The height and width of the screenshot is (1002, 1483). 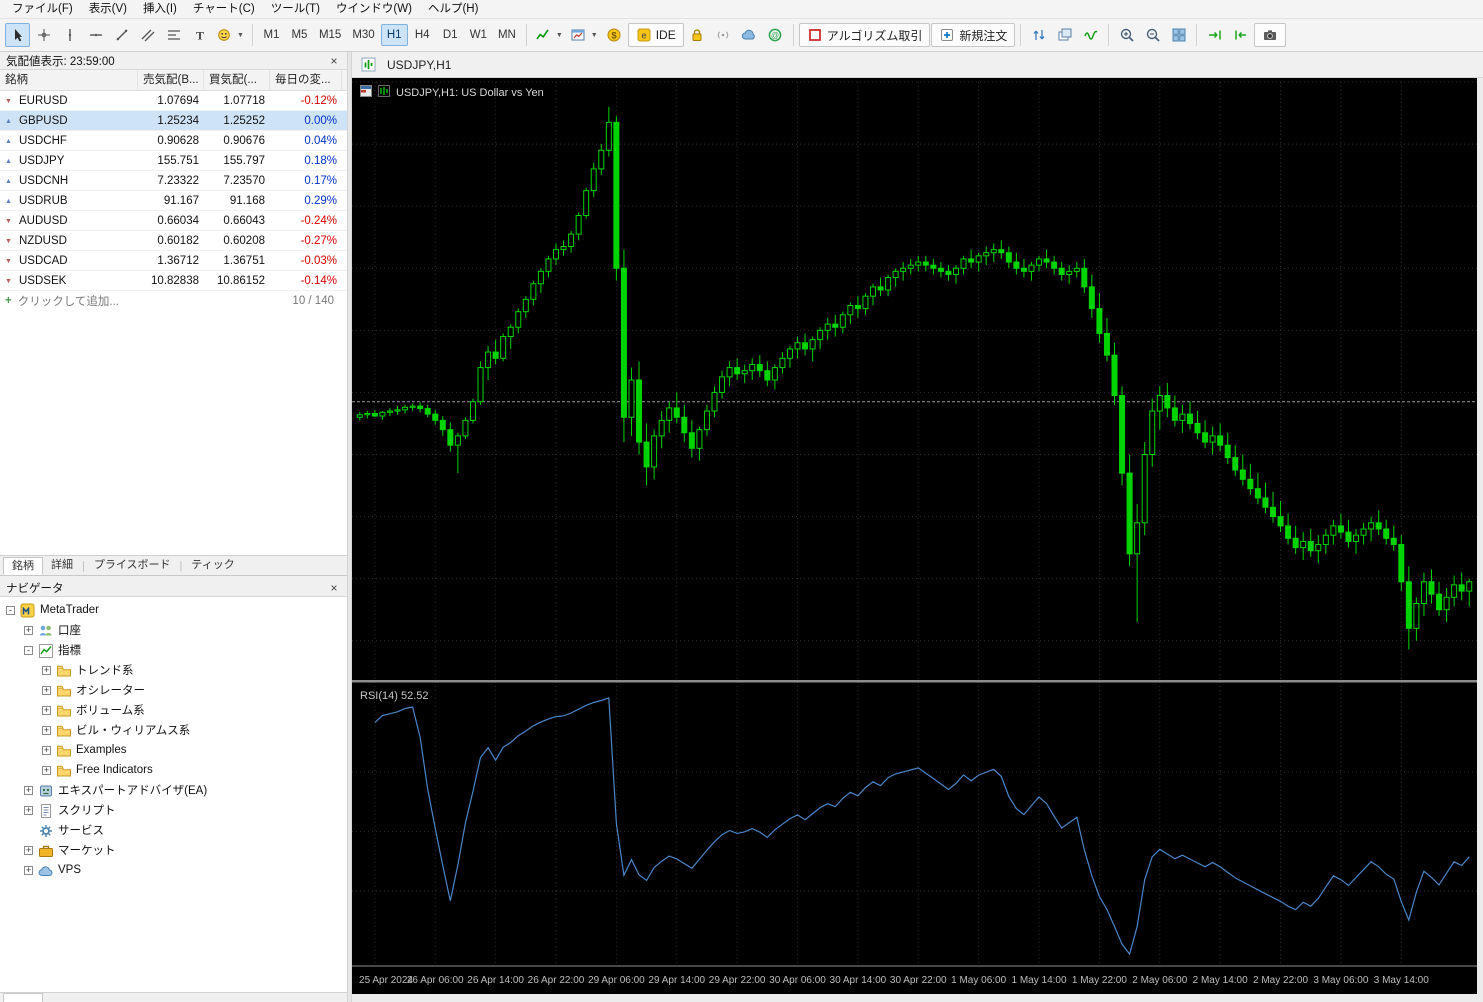 I want to click on navigator-tree-item: - MetaTrader, so click(x=173, y=610).